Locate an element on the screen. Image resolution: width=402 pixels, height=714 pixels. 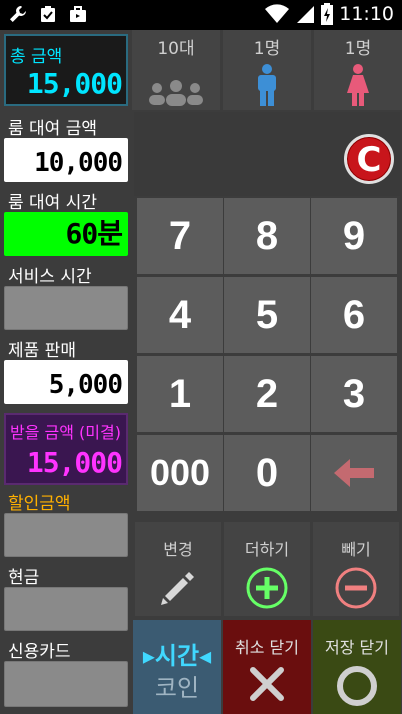
battery-icon is located at coordinates (327, 14).